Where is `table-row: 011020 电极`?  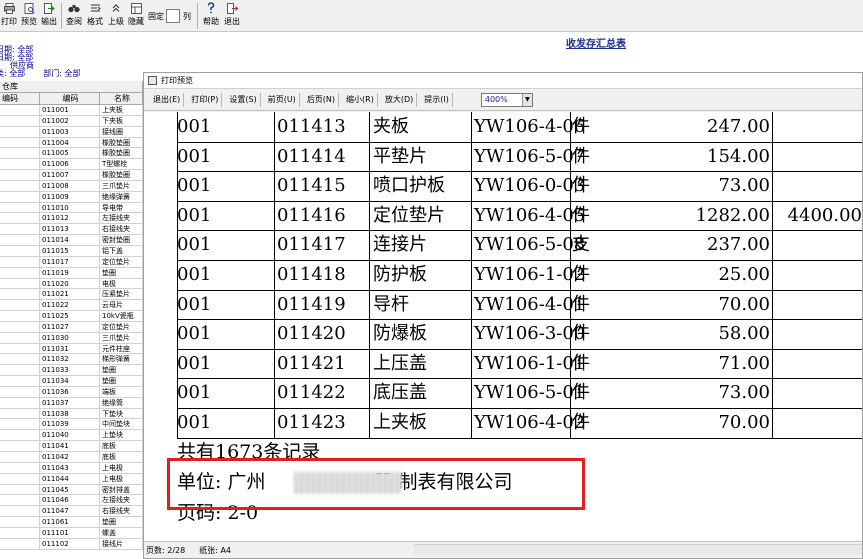 table-row: 011020 电极 is located at coordinates (71, 284).